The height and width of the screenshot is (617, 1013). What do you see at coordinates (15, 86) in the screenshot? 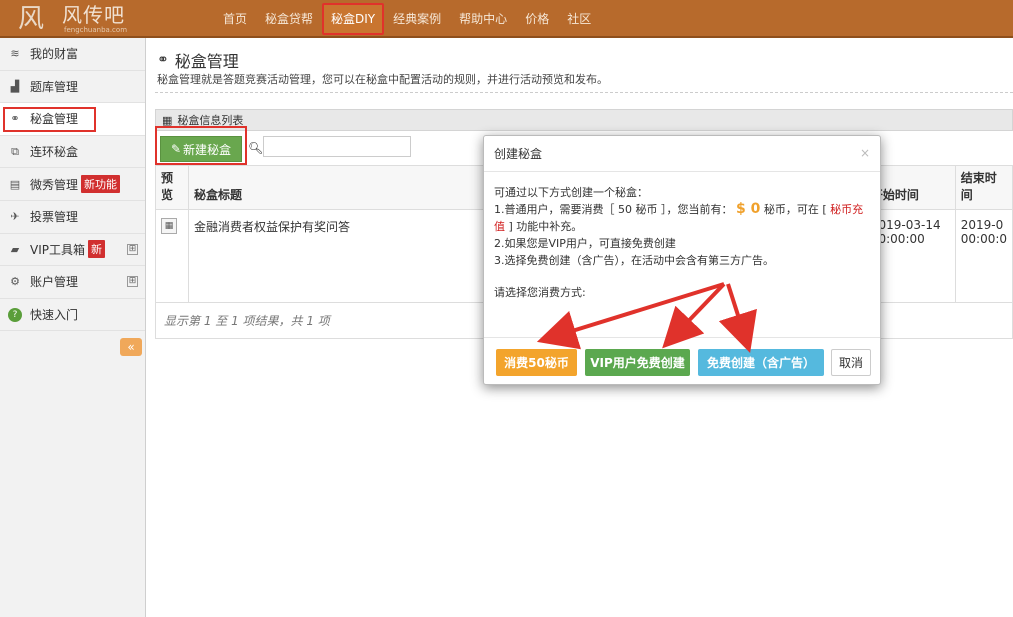
I see `bank-icon: ▟` at bounding box center [15, 86].